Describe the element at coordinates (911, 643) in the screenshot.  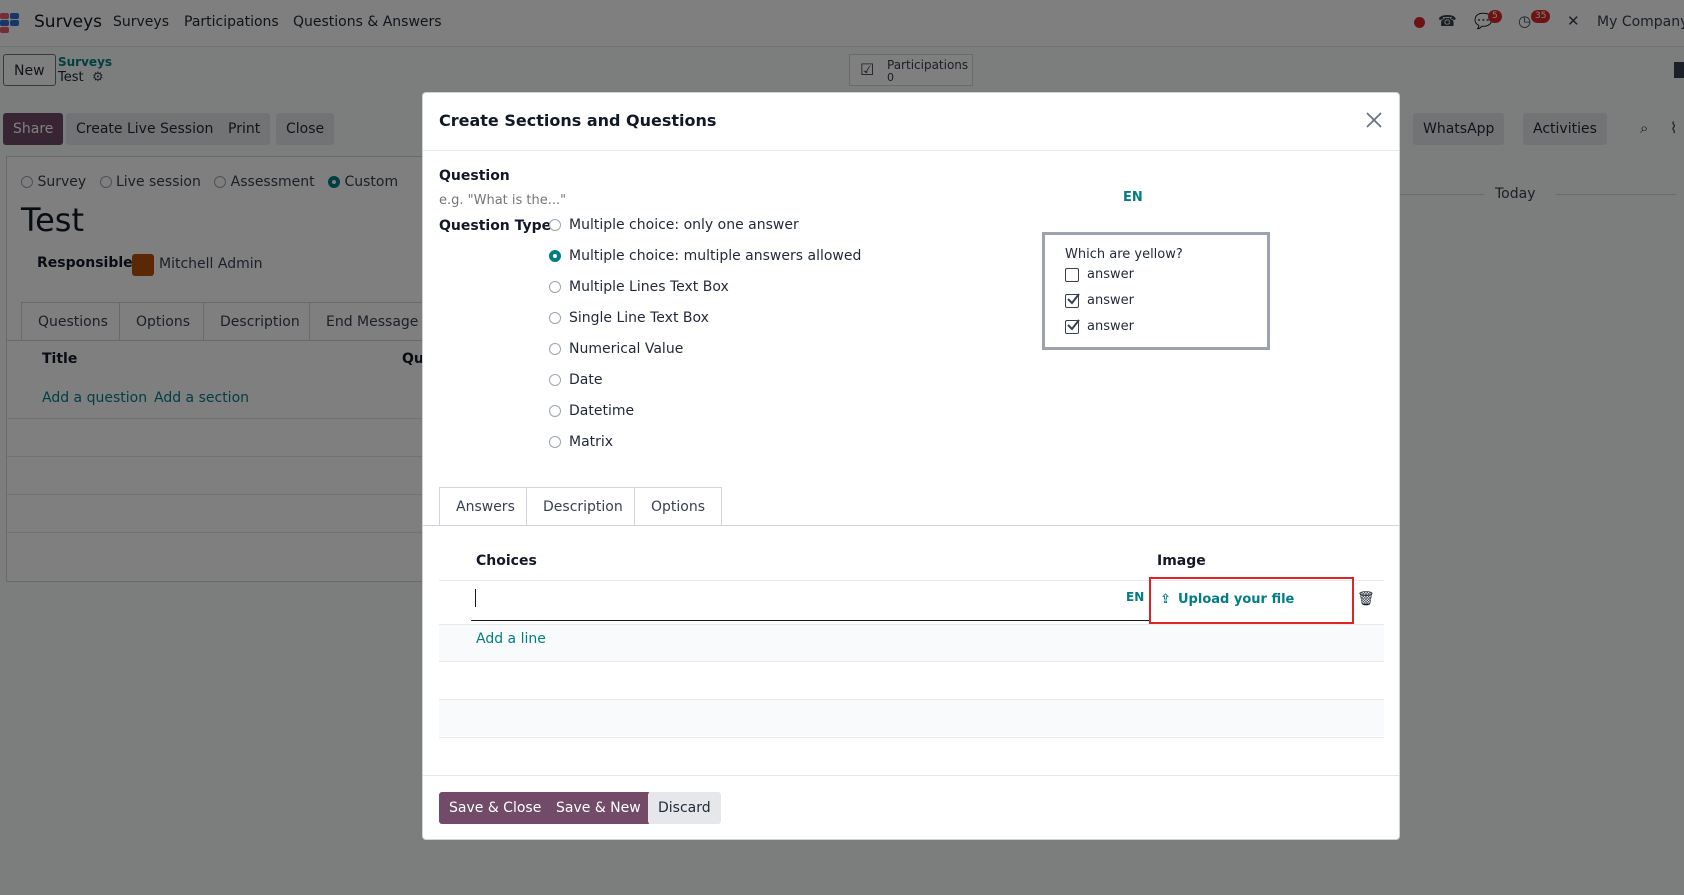
I see `add-line-row` at that location.